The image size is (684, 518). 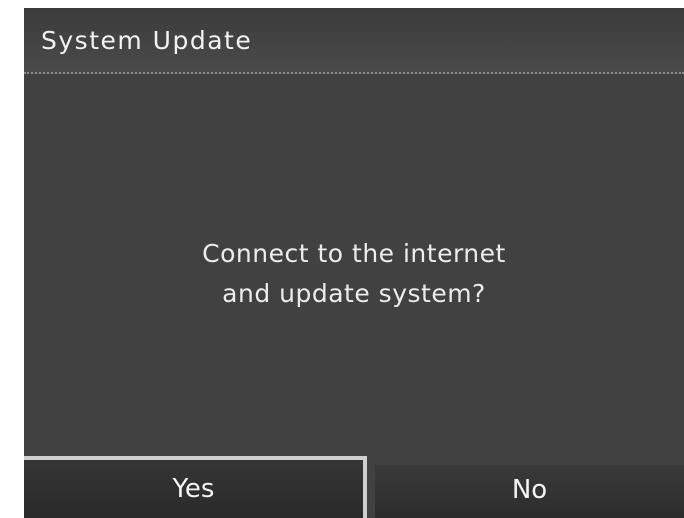 I want to click on yes-button: Yes, so click(x=195, y=487).